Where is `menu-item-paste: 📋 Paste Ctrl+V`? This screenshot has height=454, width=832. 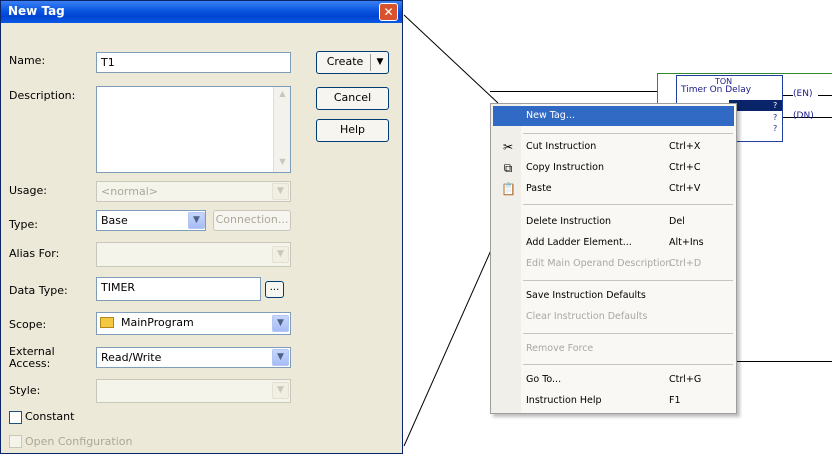 menu-item-paste: 📋 Paste Ctrl+V is located at coordinates (613, 189).